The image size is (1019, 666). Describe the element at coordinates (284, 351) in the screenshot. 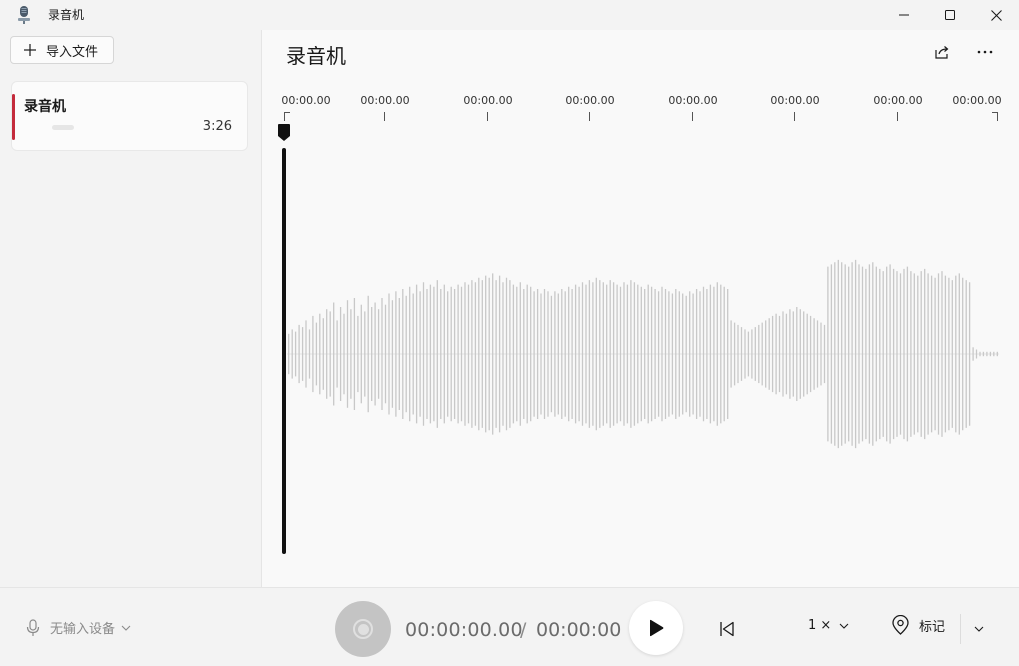

I see `playhead-line` at that location.